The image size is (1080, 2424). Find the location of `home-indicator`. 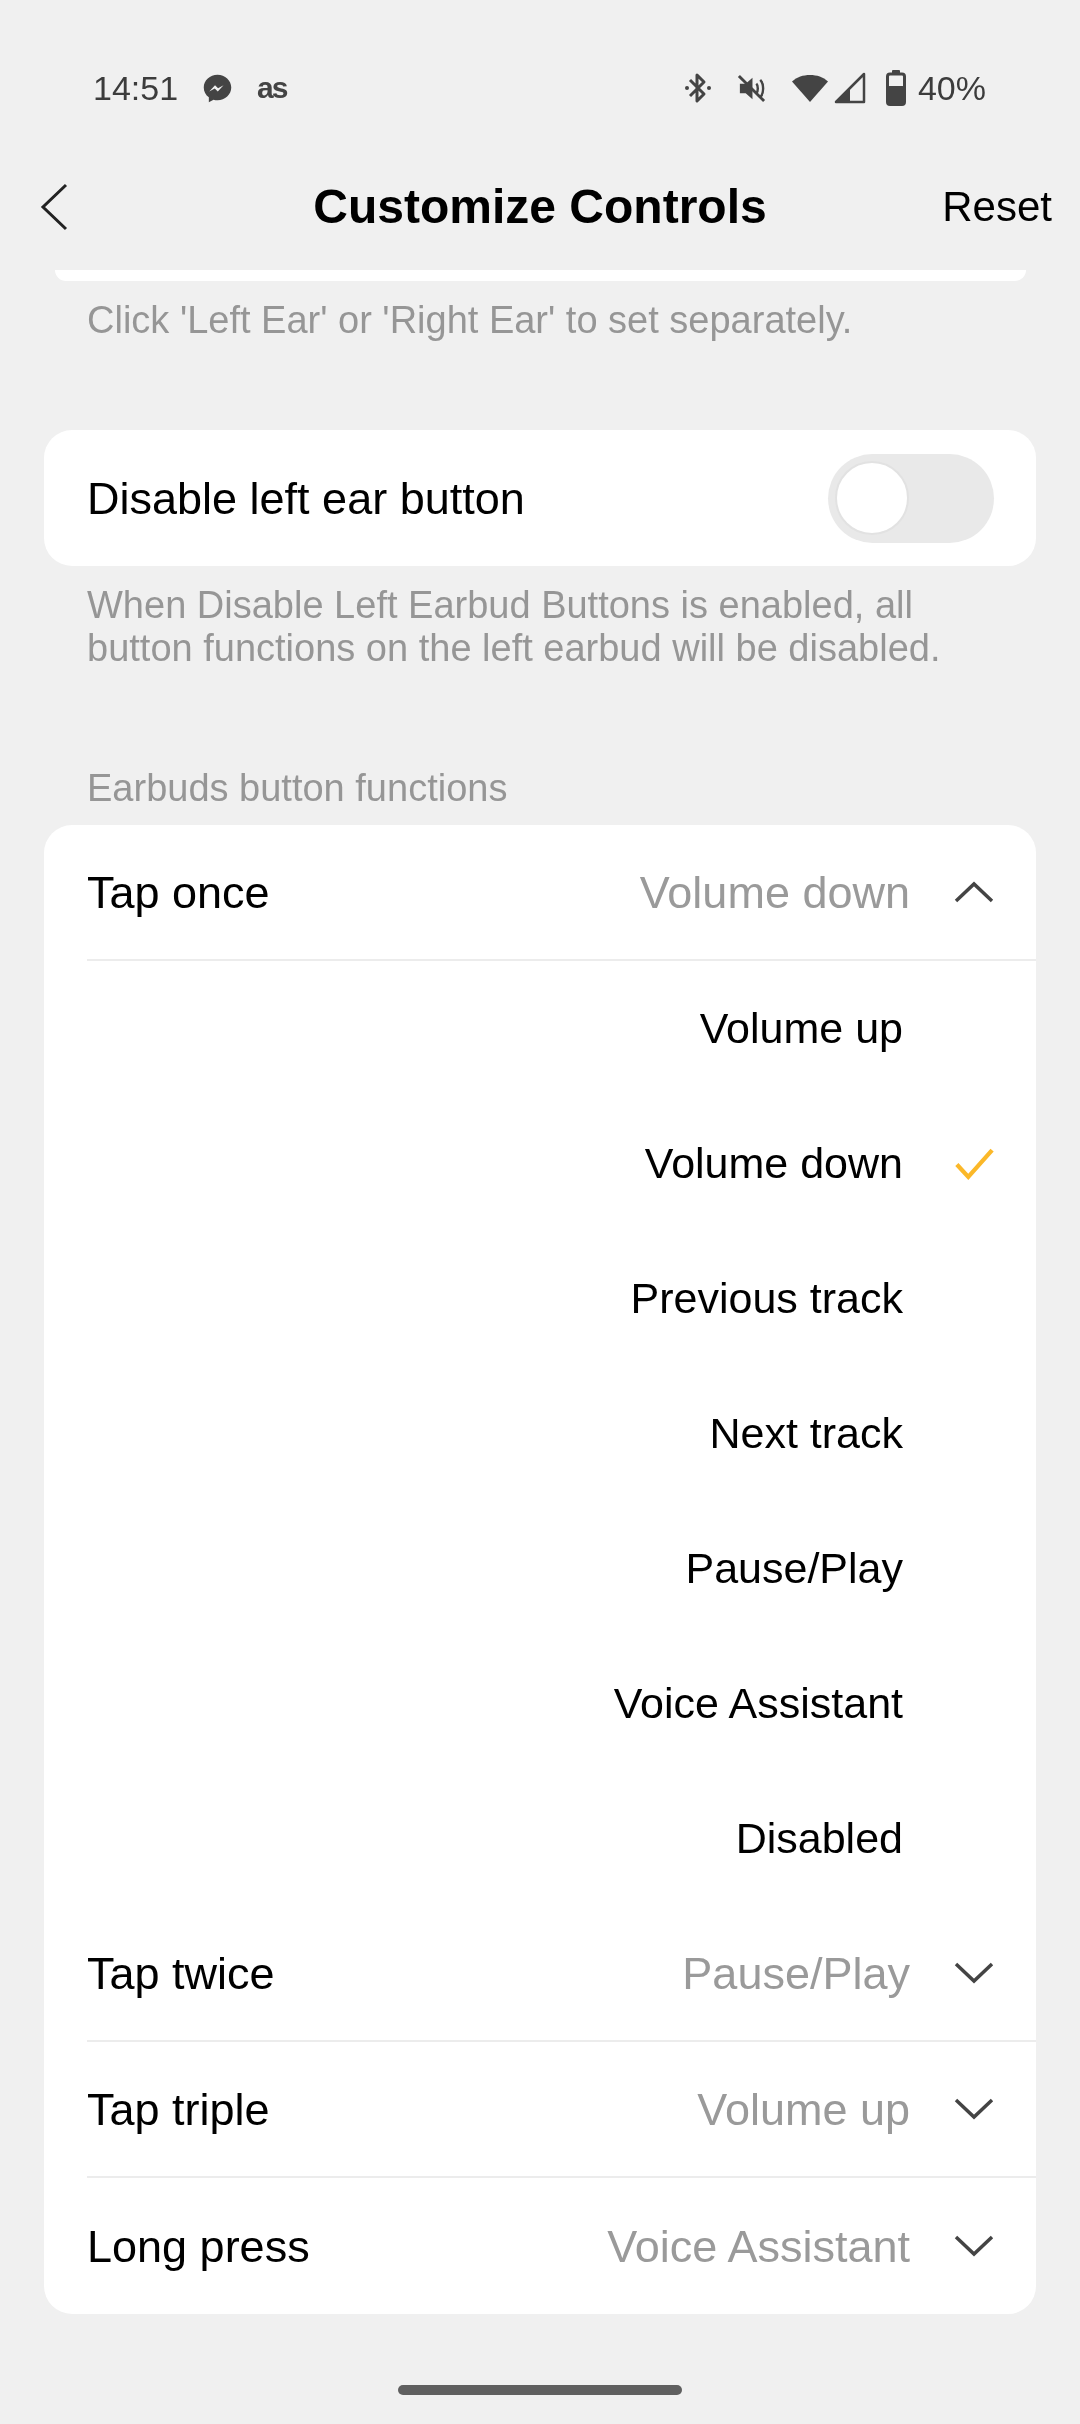

home-indicator is located at coordinates (540, 2390).